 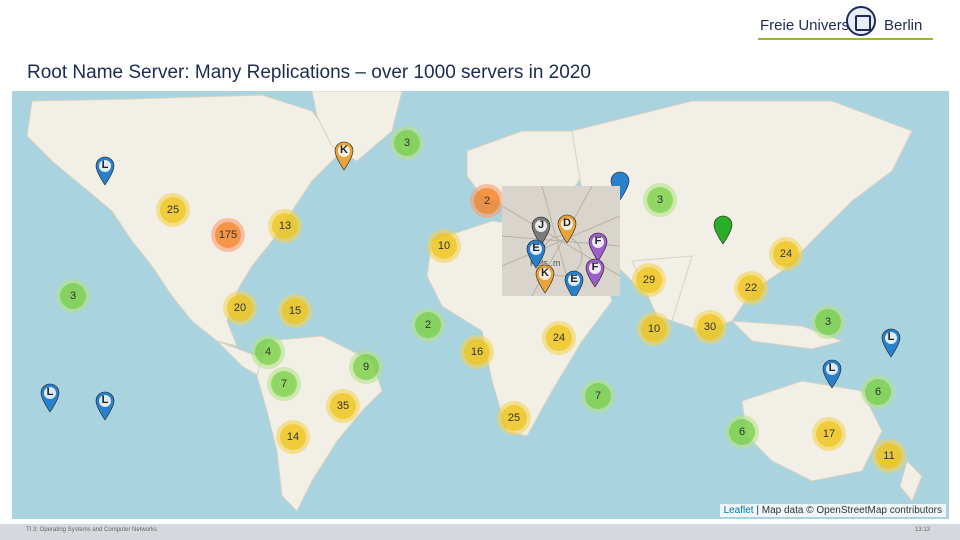 I want to click on cluster-count: 11, so click(x=889, y=456).